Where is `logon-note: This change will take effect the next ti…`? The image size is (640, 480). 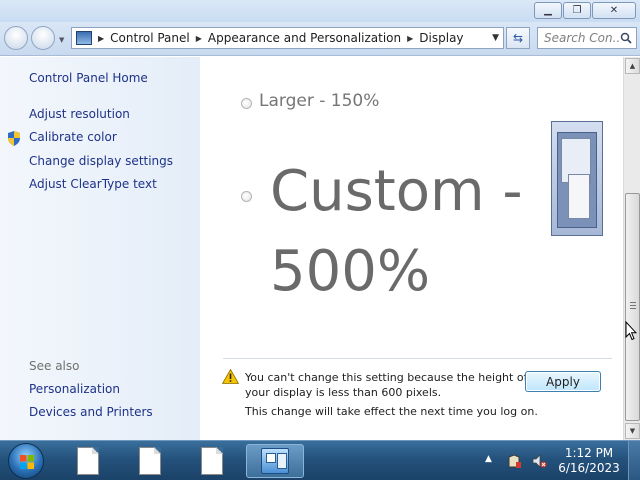 logon-note: This change will take effect the next ti… is located at coordinates (391, 411).